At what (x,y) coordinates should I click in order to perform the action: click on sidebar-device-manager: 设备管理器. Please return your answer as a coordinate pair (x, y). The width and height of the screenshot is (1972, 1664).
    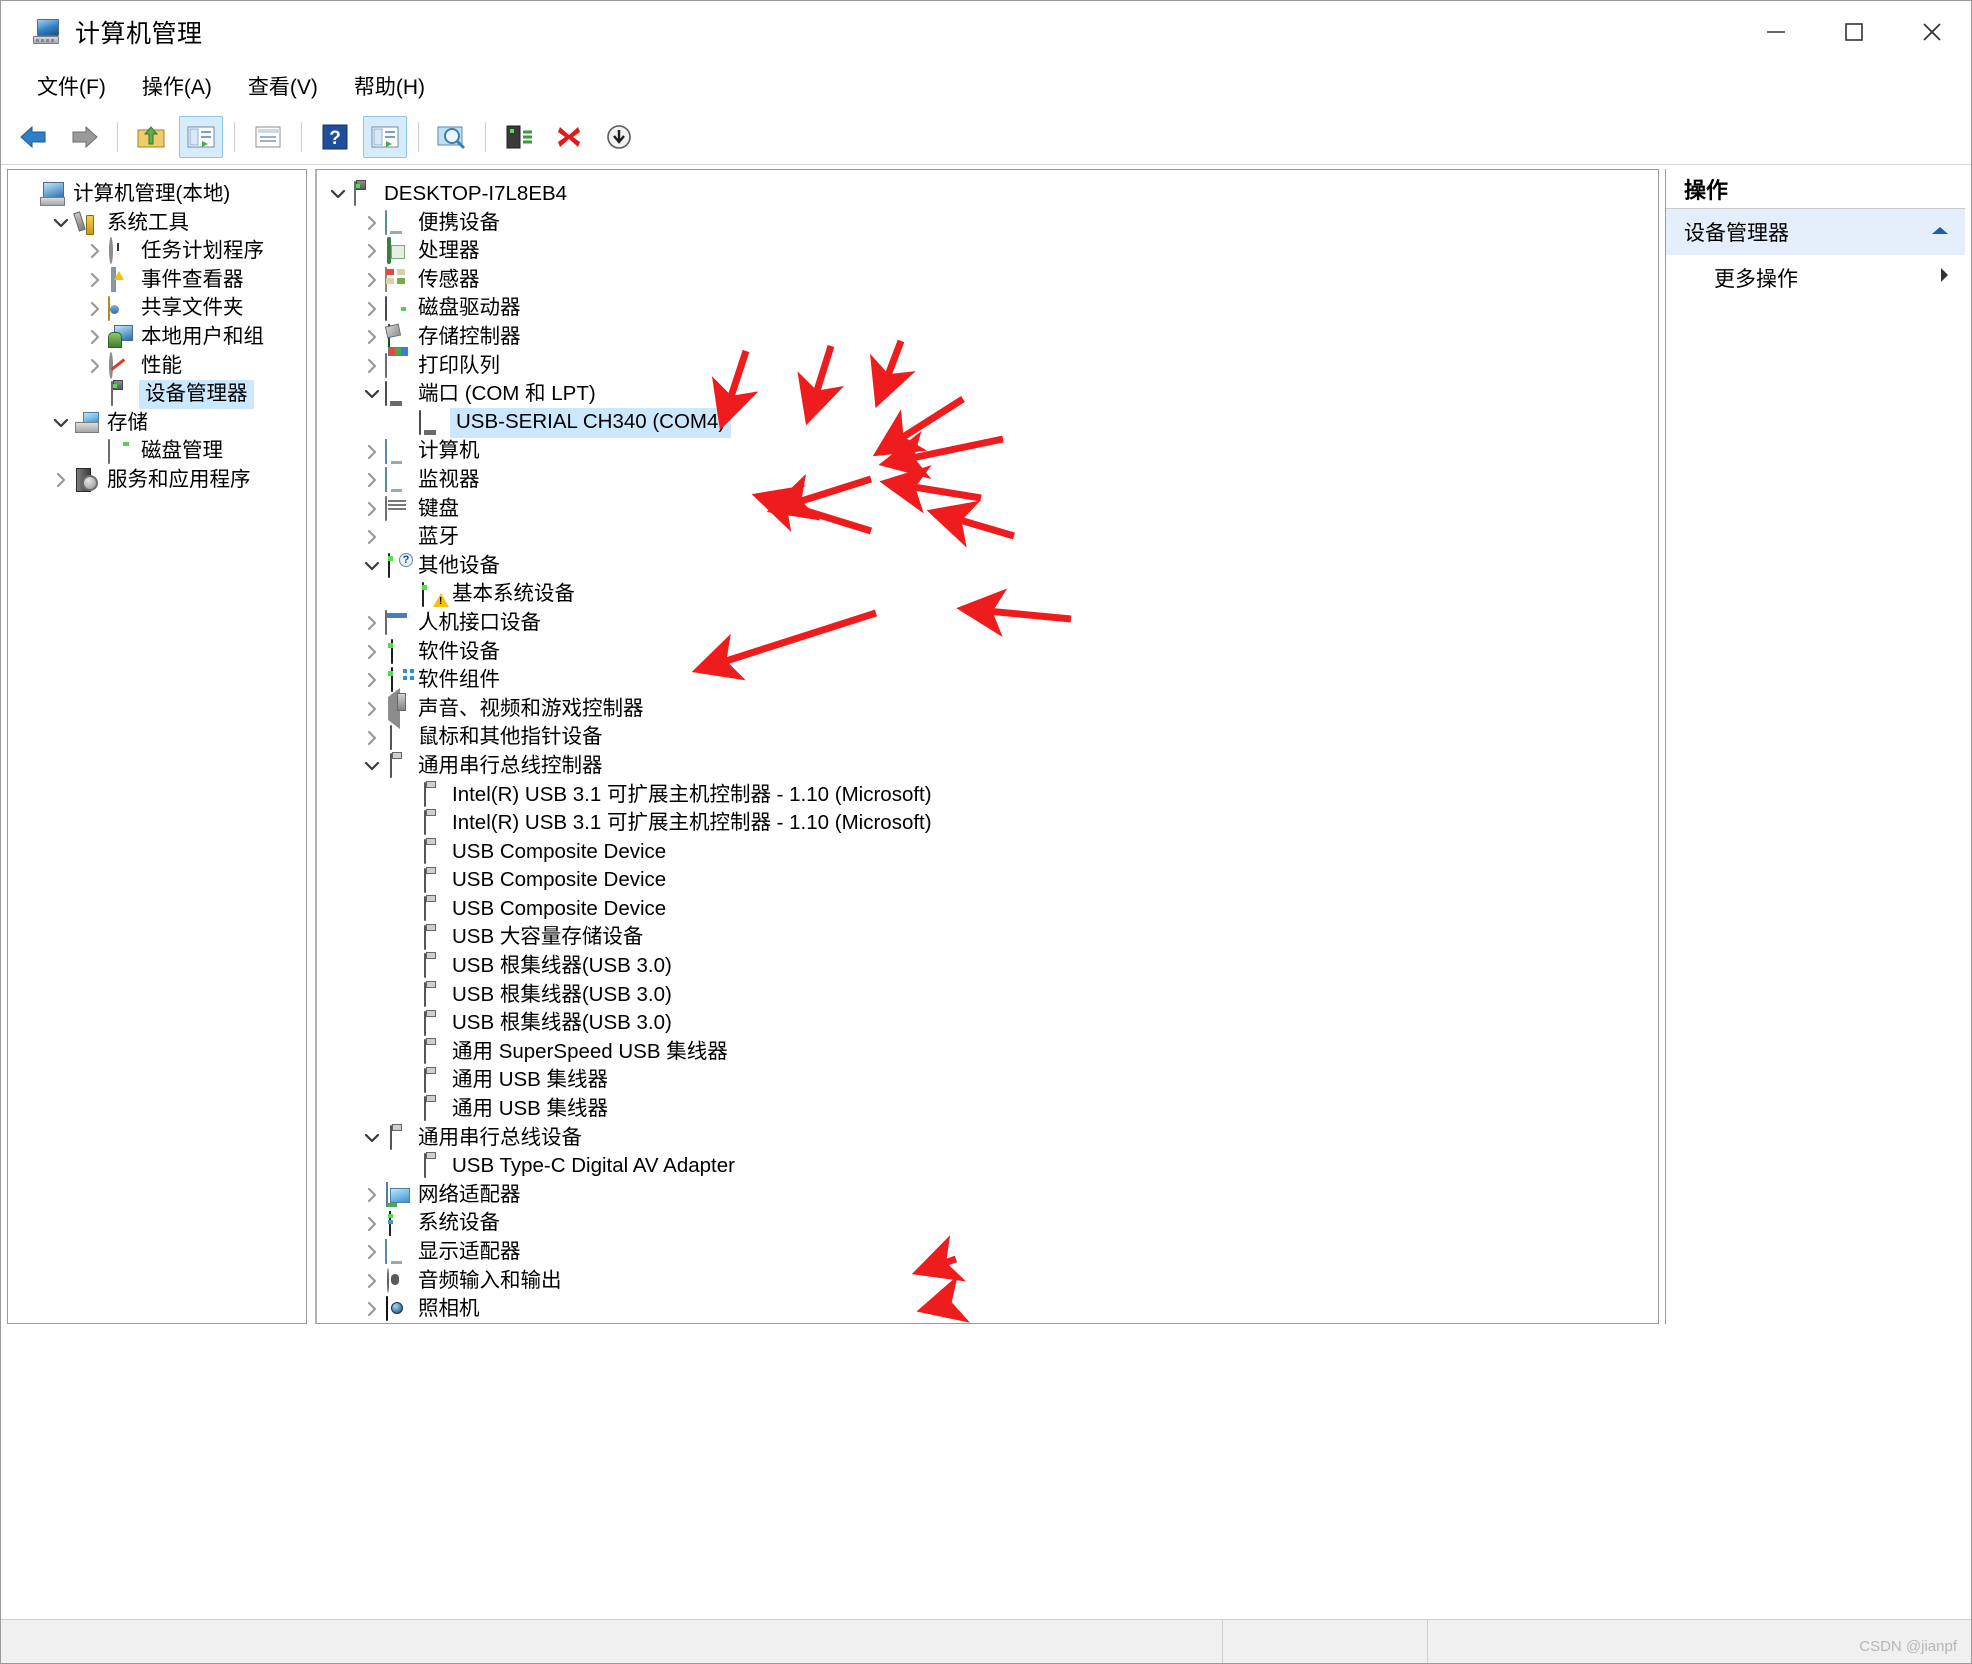
    Looking at the image, I should click on (157, 394).